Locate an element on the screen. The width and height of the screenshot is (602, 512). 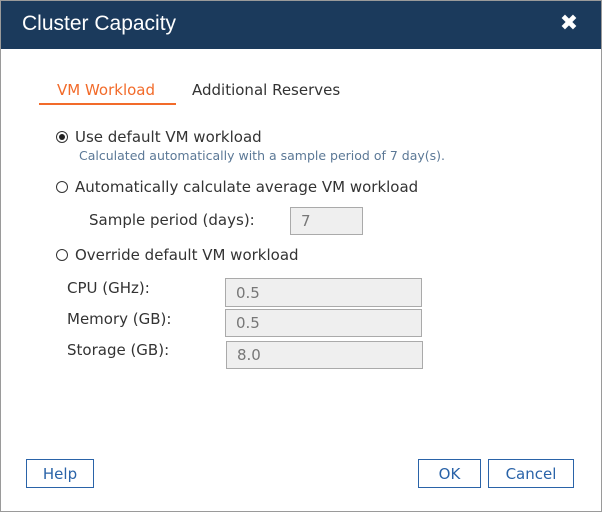
tab-additional-reserves: Additional Reserves is located at coordinates (266, 90).